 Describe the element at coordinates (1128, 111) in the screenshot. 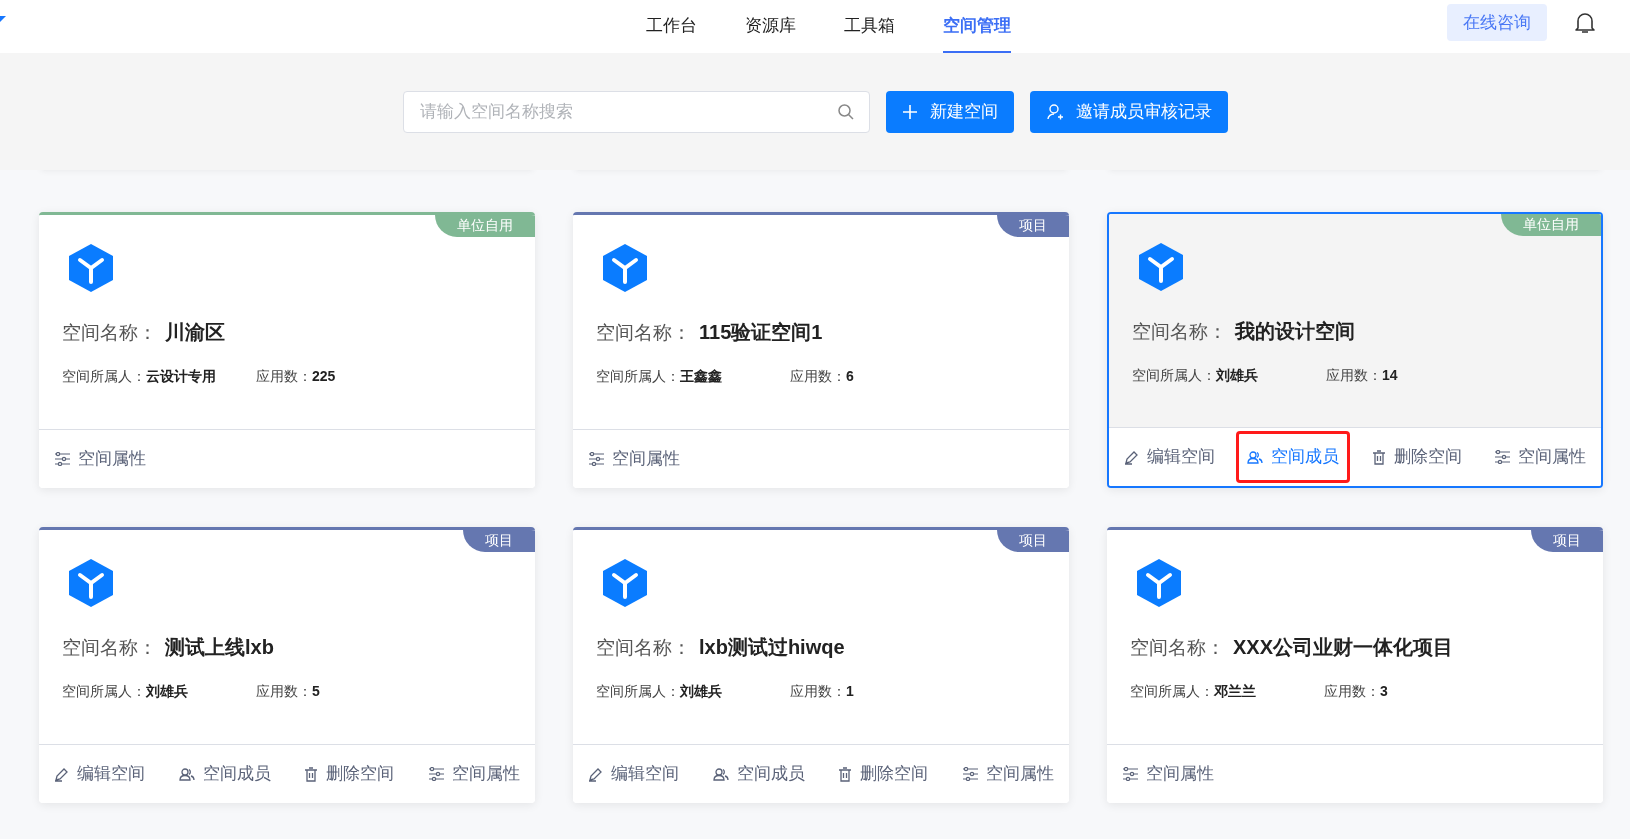

I see `invite-records-button: 邀请成员审核记录` at that location.